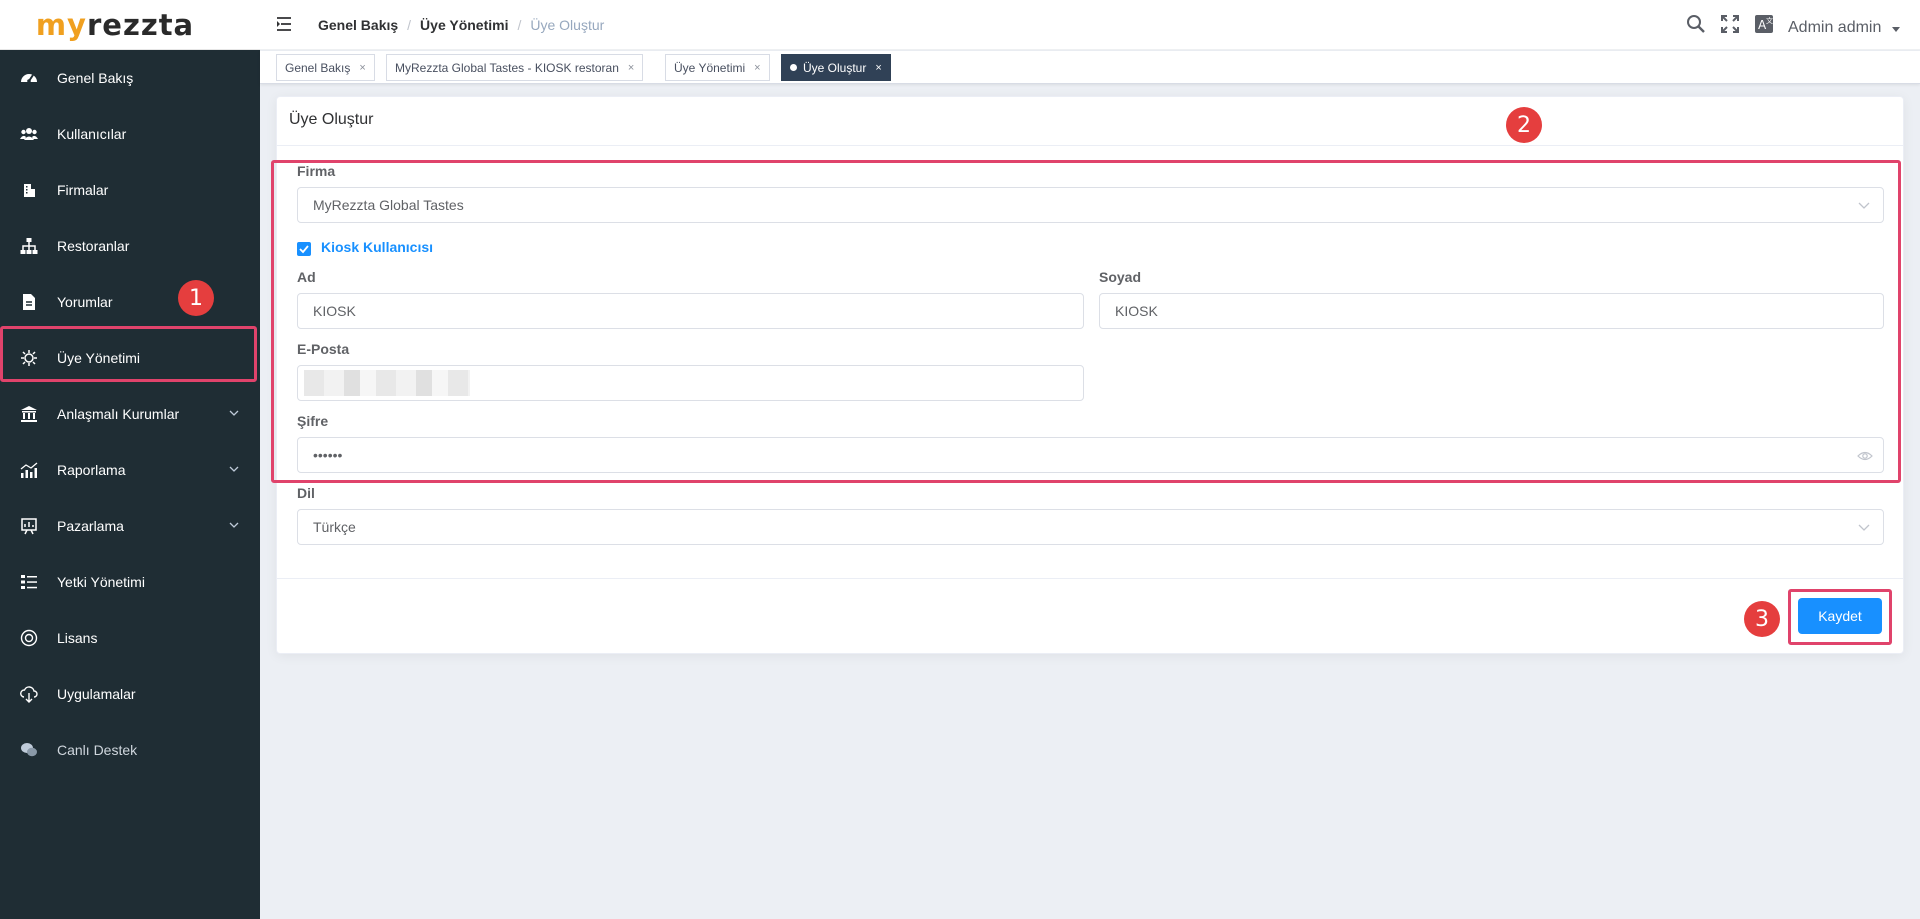 Image resolution: width=1920 pixels, height=919 pixels. What do you see at coordinates (318, 67) in the screenshot?
I see `tab-label: Genel Bakış` at bounding box center [318, 67].